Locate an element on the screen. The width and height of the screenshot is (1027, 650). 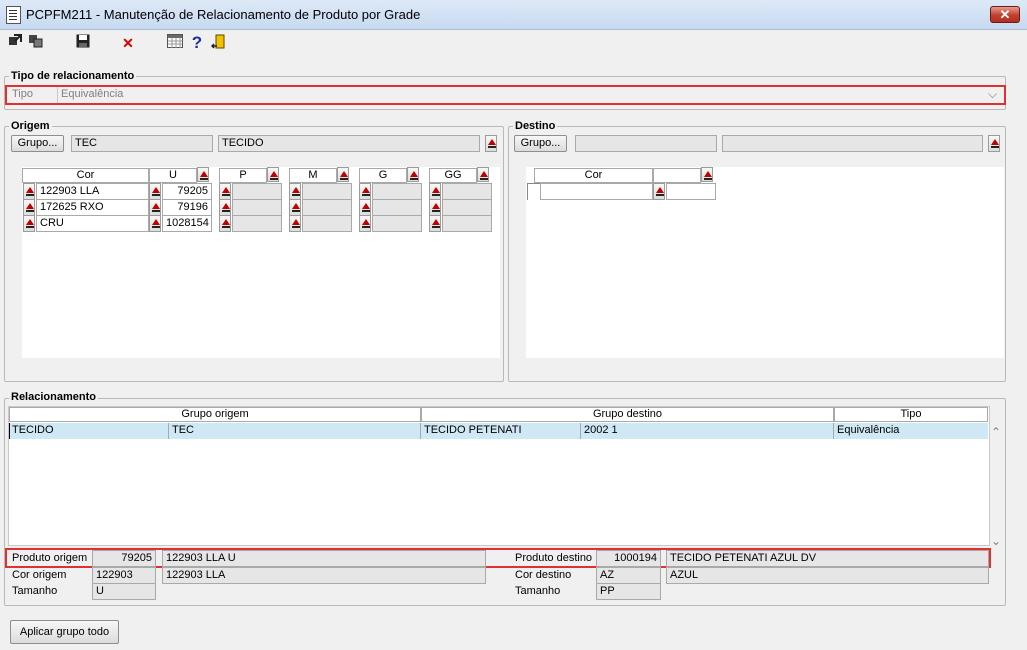
destino-row-marker is located at coordinates (534, 191).